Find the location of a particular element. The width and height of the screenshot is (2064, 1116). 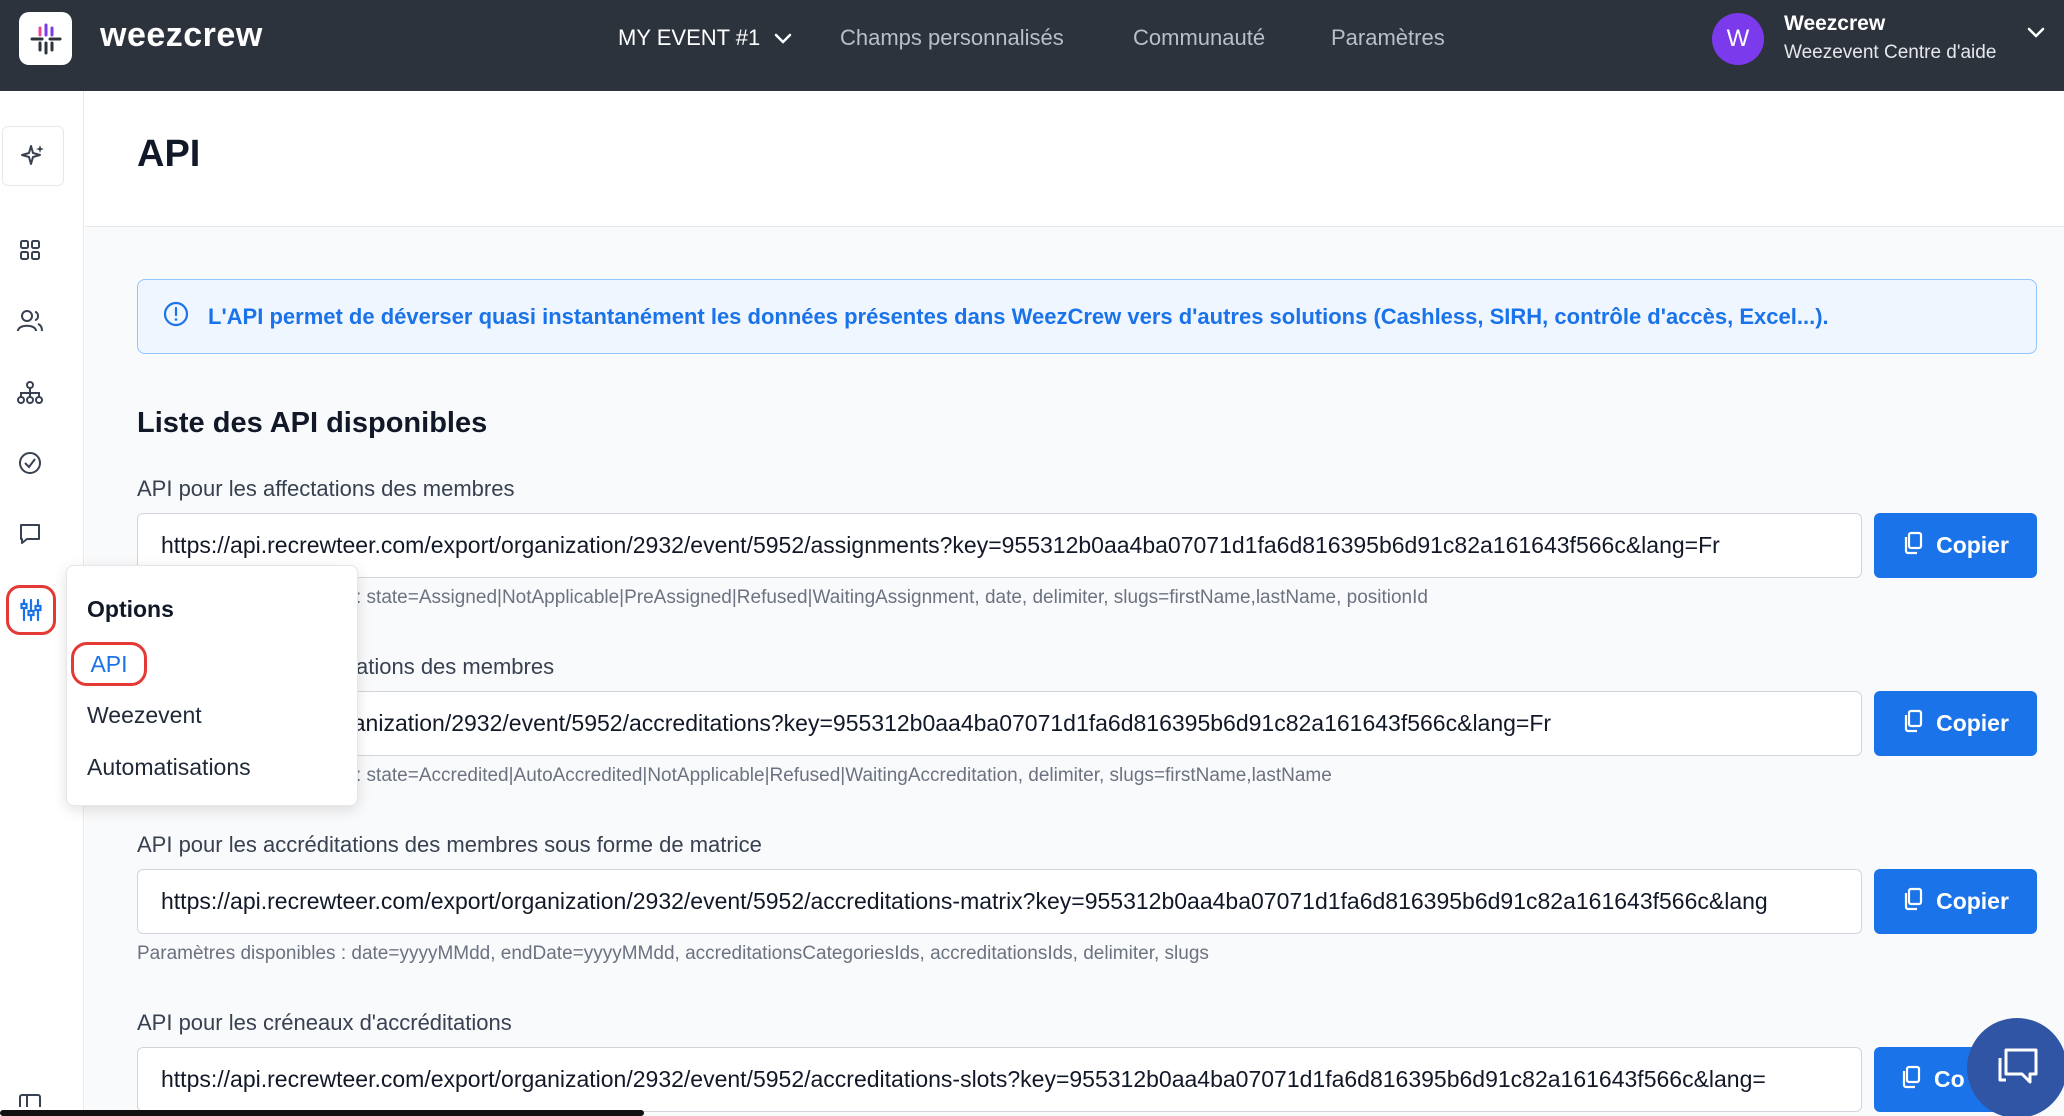

nav-settings: Paramètres is located at coordinates (1388, 38).